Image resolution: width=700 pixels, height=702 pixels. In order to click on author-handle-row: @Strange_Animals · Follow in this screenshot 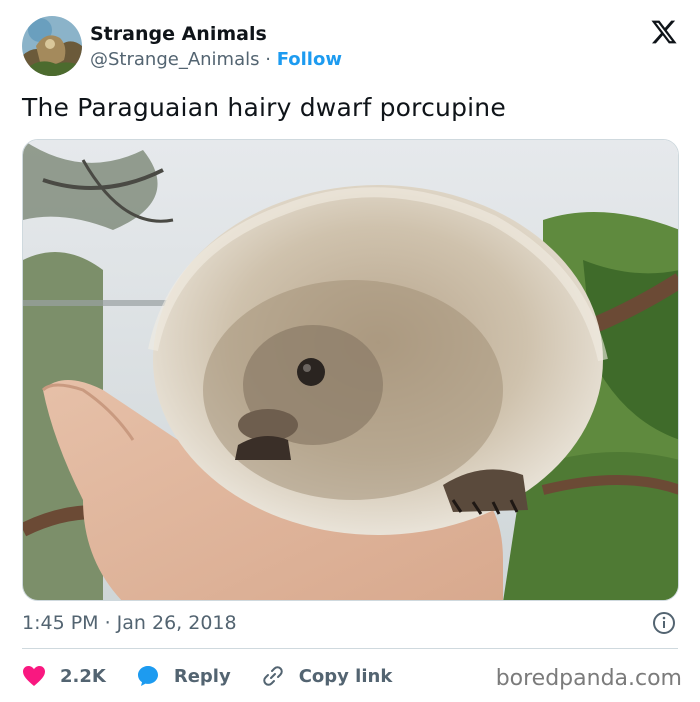, I will do `click(216, 59)`.